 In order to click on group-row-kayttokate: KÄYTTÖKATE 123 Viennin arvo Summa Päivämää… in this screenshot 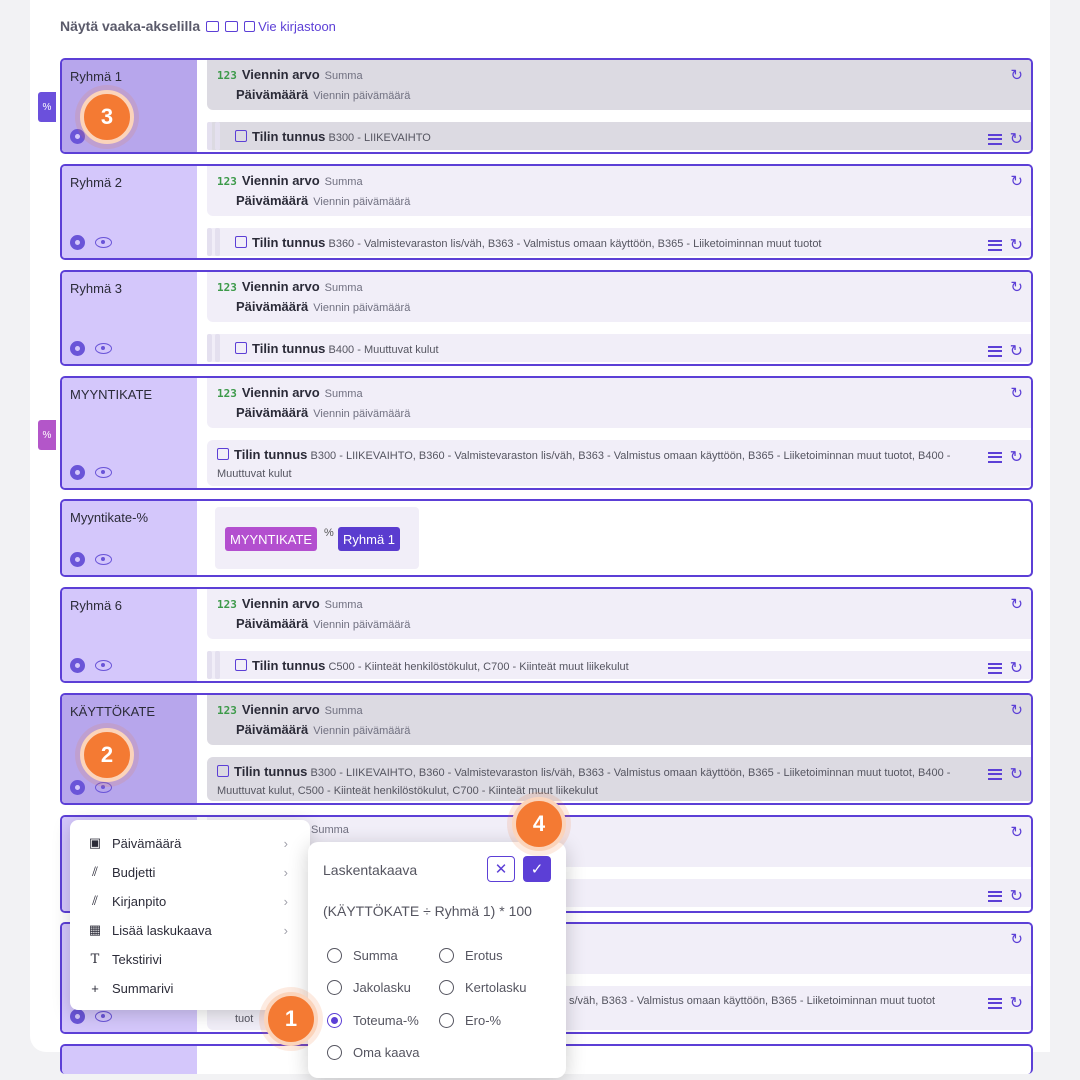, I will do `click(546, 749)`.